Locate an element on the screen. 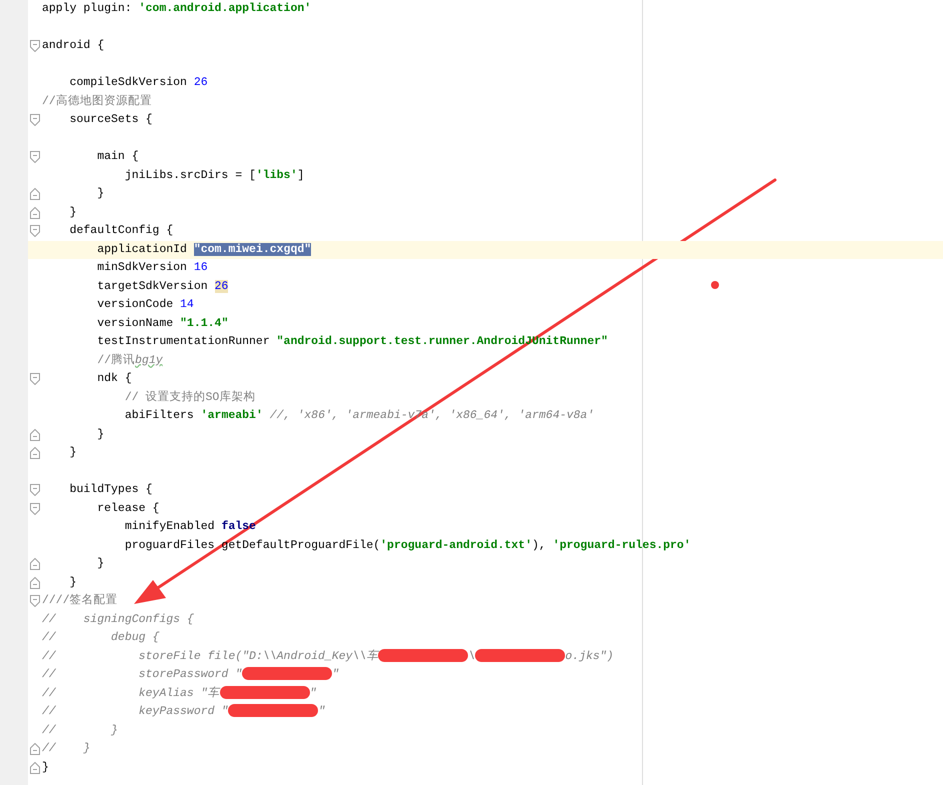 This screenshot has height=785, width=943. code-token: apply plugin: is located at coordinates (87, 8).